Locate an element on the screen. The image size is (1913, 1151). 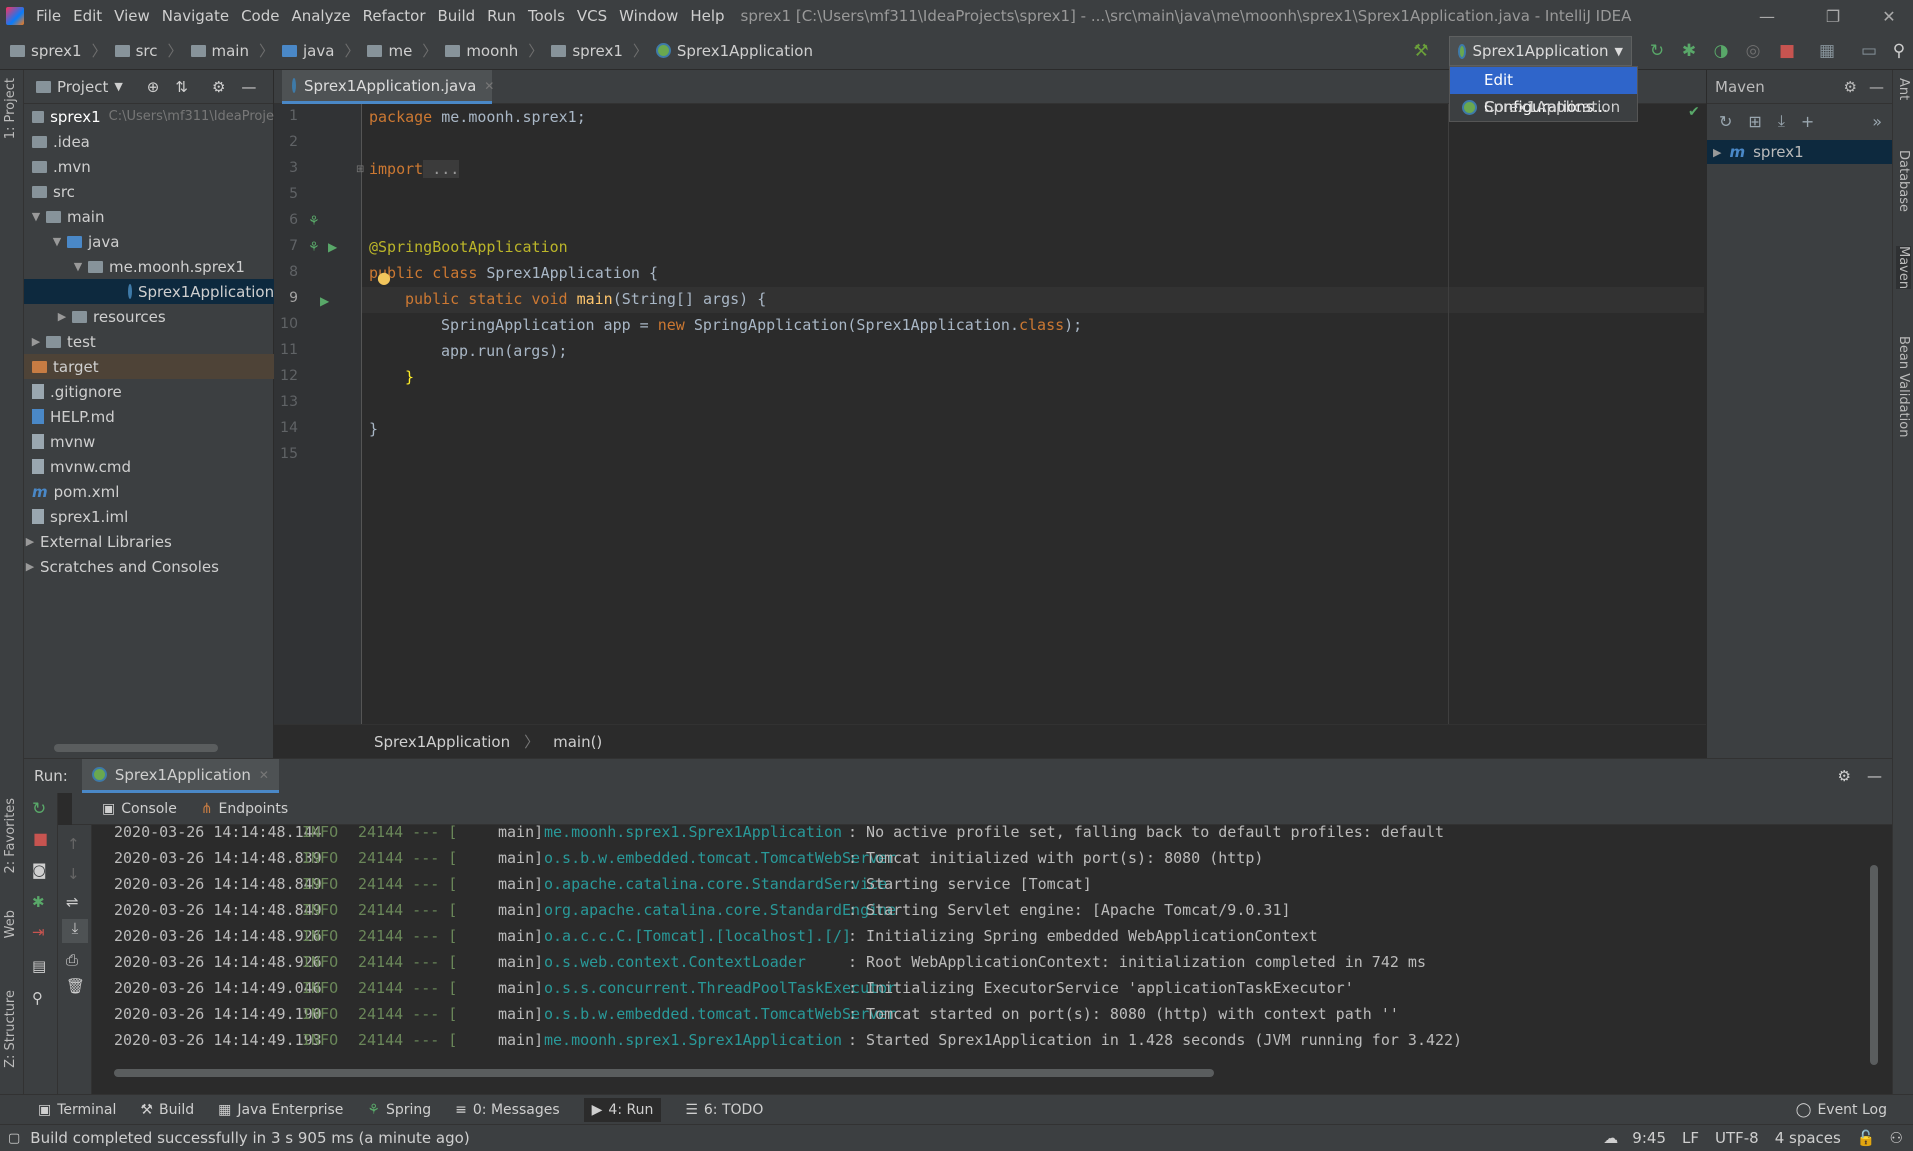
structure-tool-button: Z: Structure is located at coordinates (10, 1029).